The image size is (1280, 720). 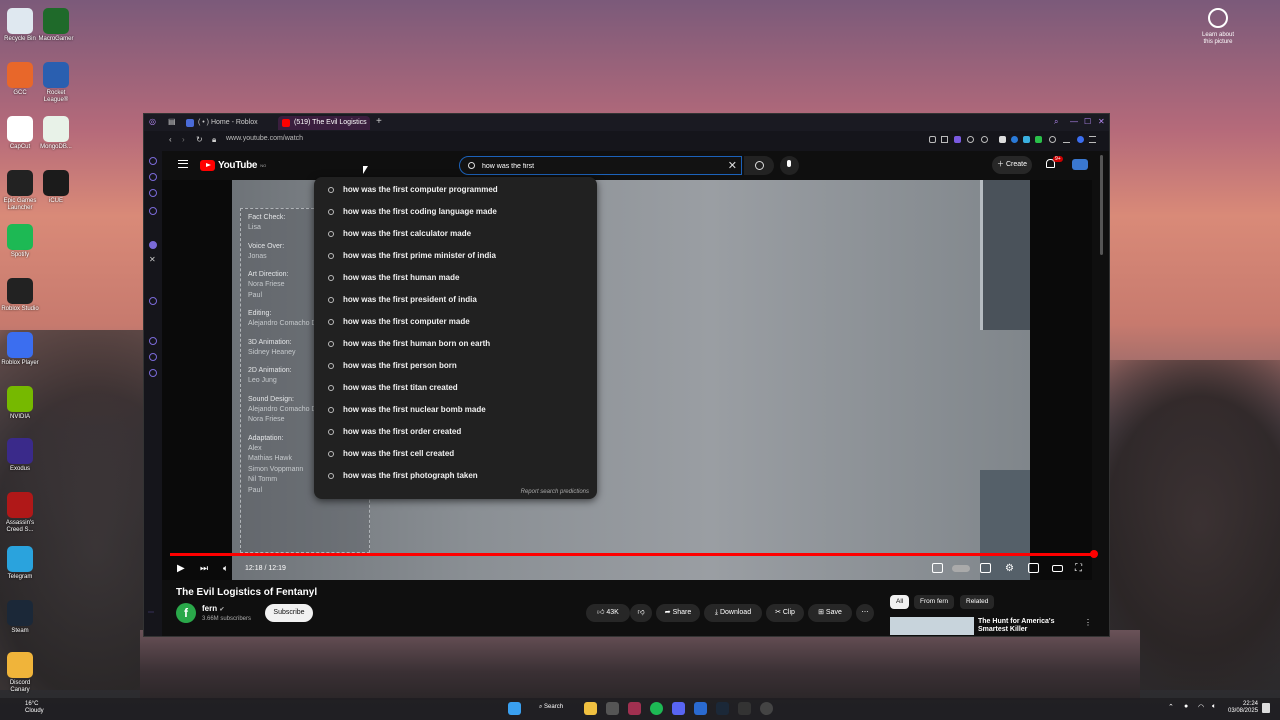 I want to click on account-avatar, so click(x=1080, y=164).